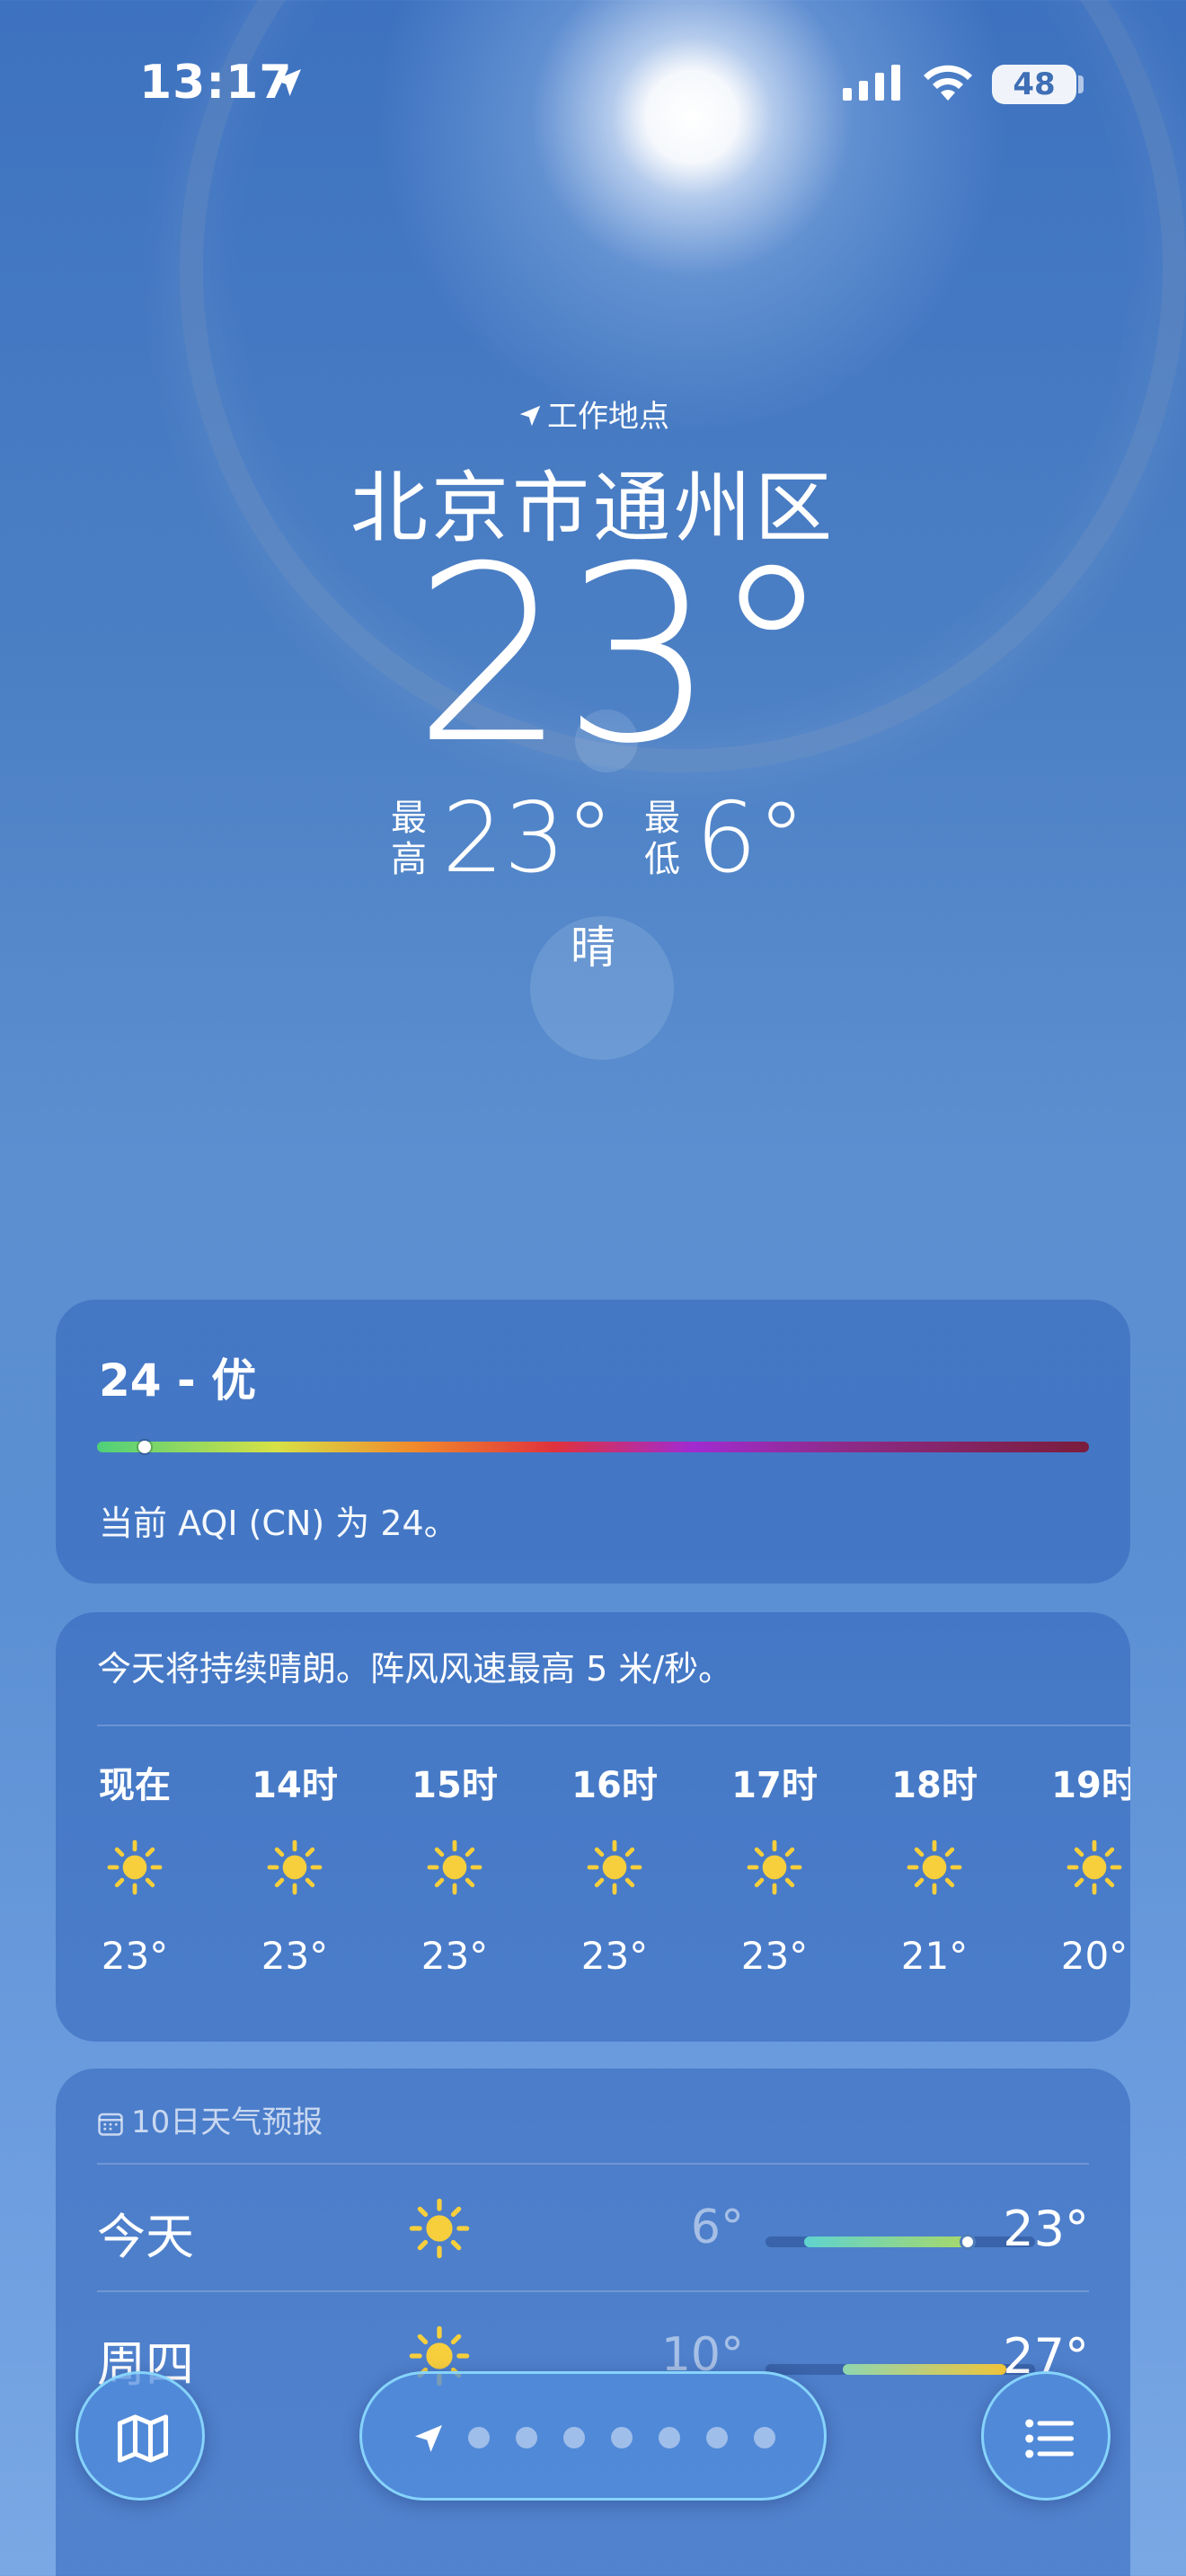 Image resolution: width=1186 pixels, height=2576 pixels. I want to click on list-icon, so click(1050, 2438).